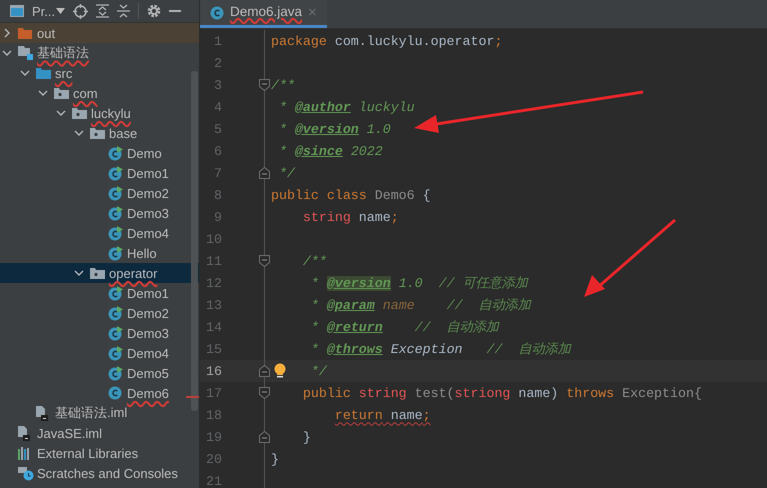 This screenshot has width=767, height=488. Describe the element at coordinates (217, 217) in the screenshot. I see `line-number: 9` at that location.